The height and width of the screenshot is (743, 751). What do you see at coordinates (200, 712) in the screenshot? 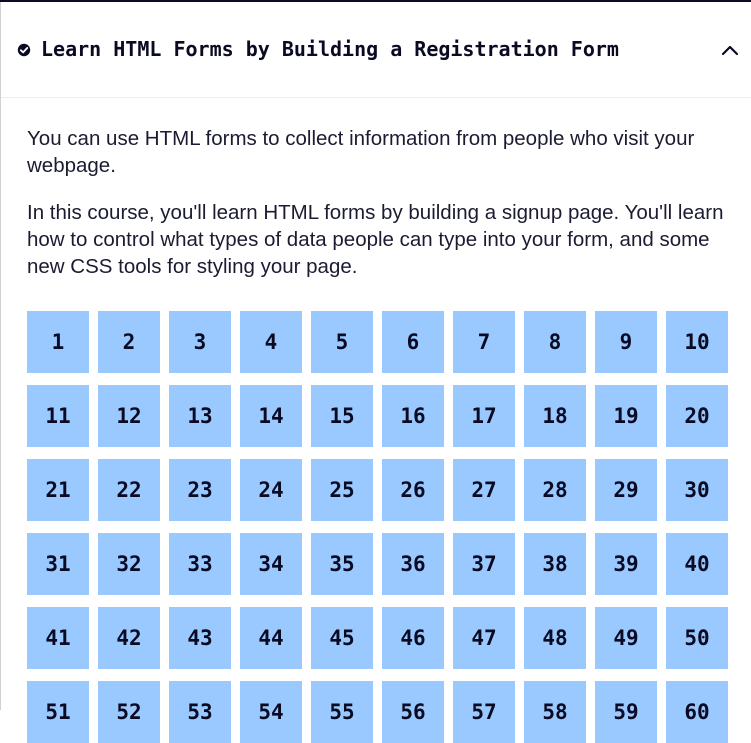
I see `step-button: 53` at bounding box center [200, 712].